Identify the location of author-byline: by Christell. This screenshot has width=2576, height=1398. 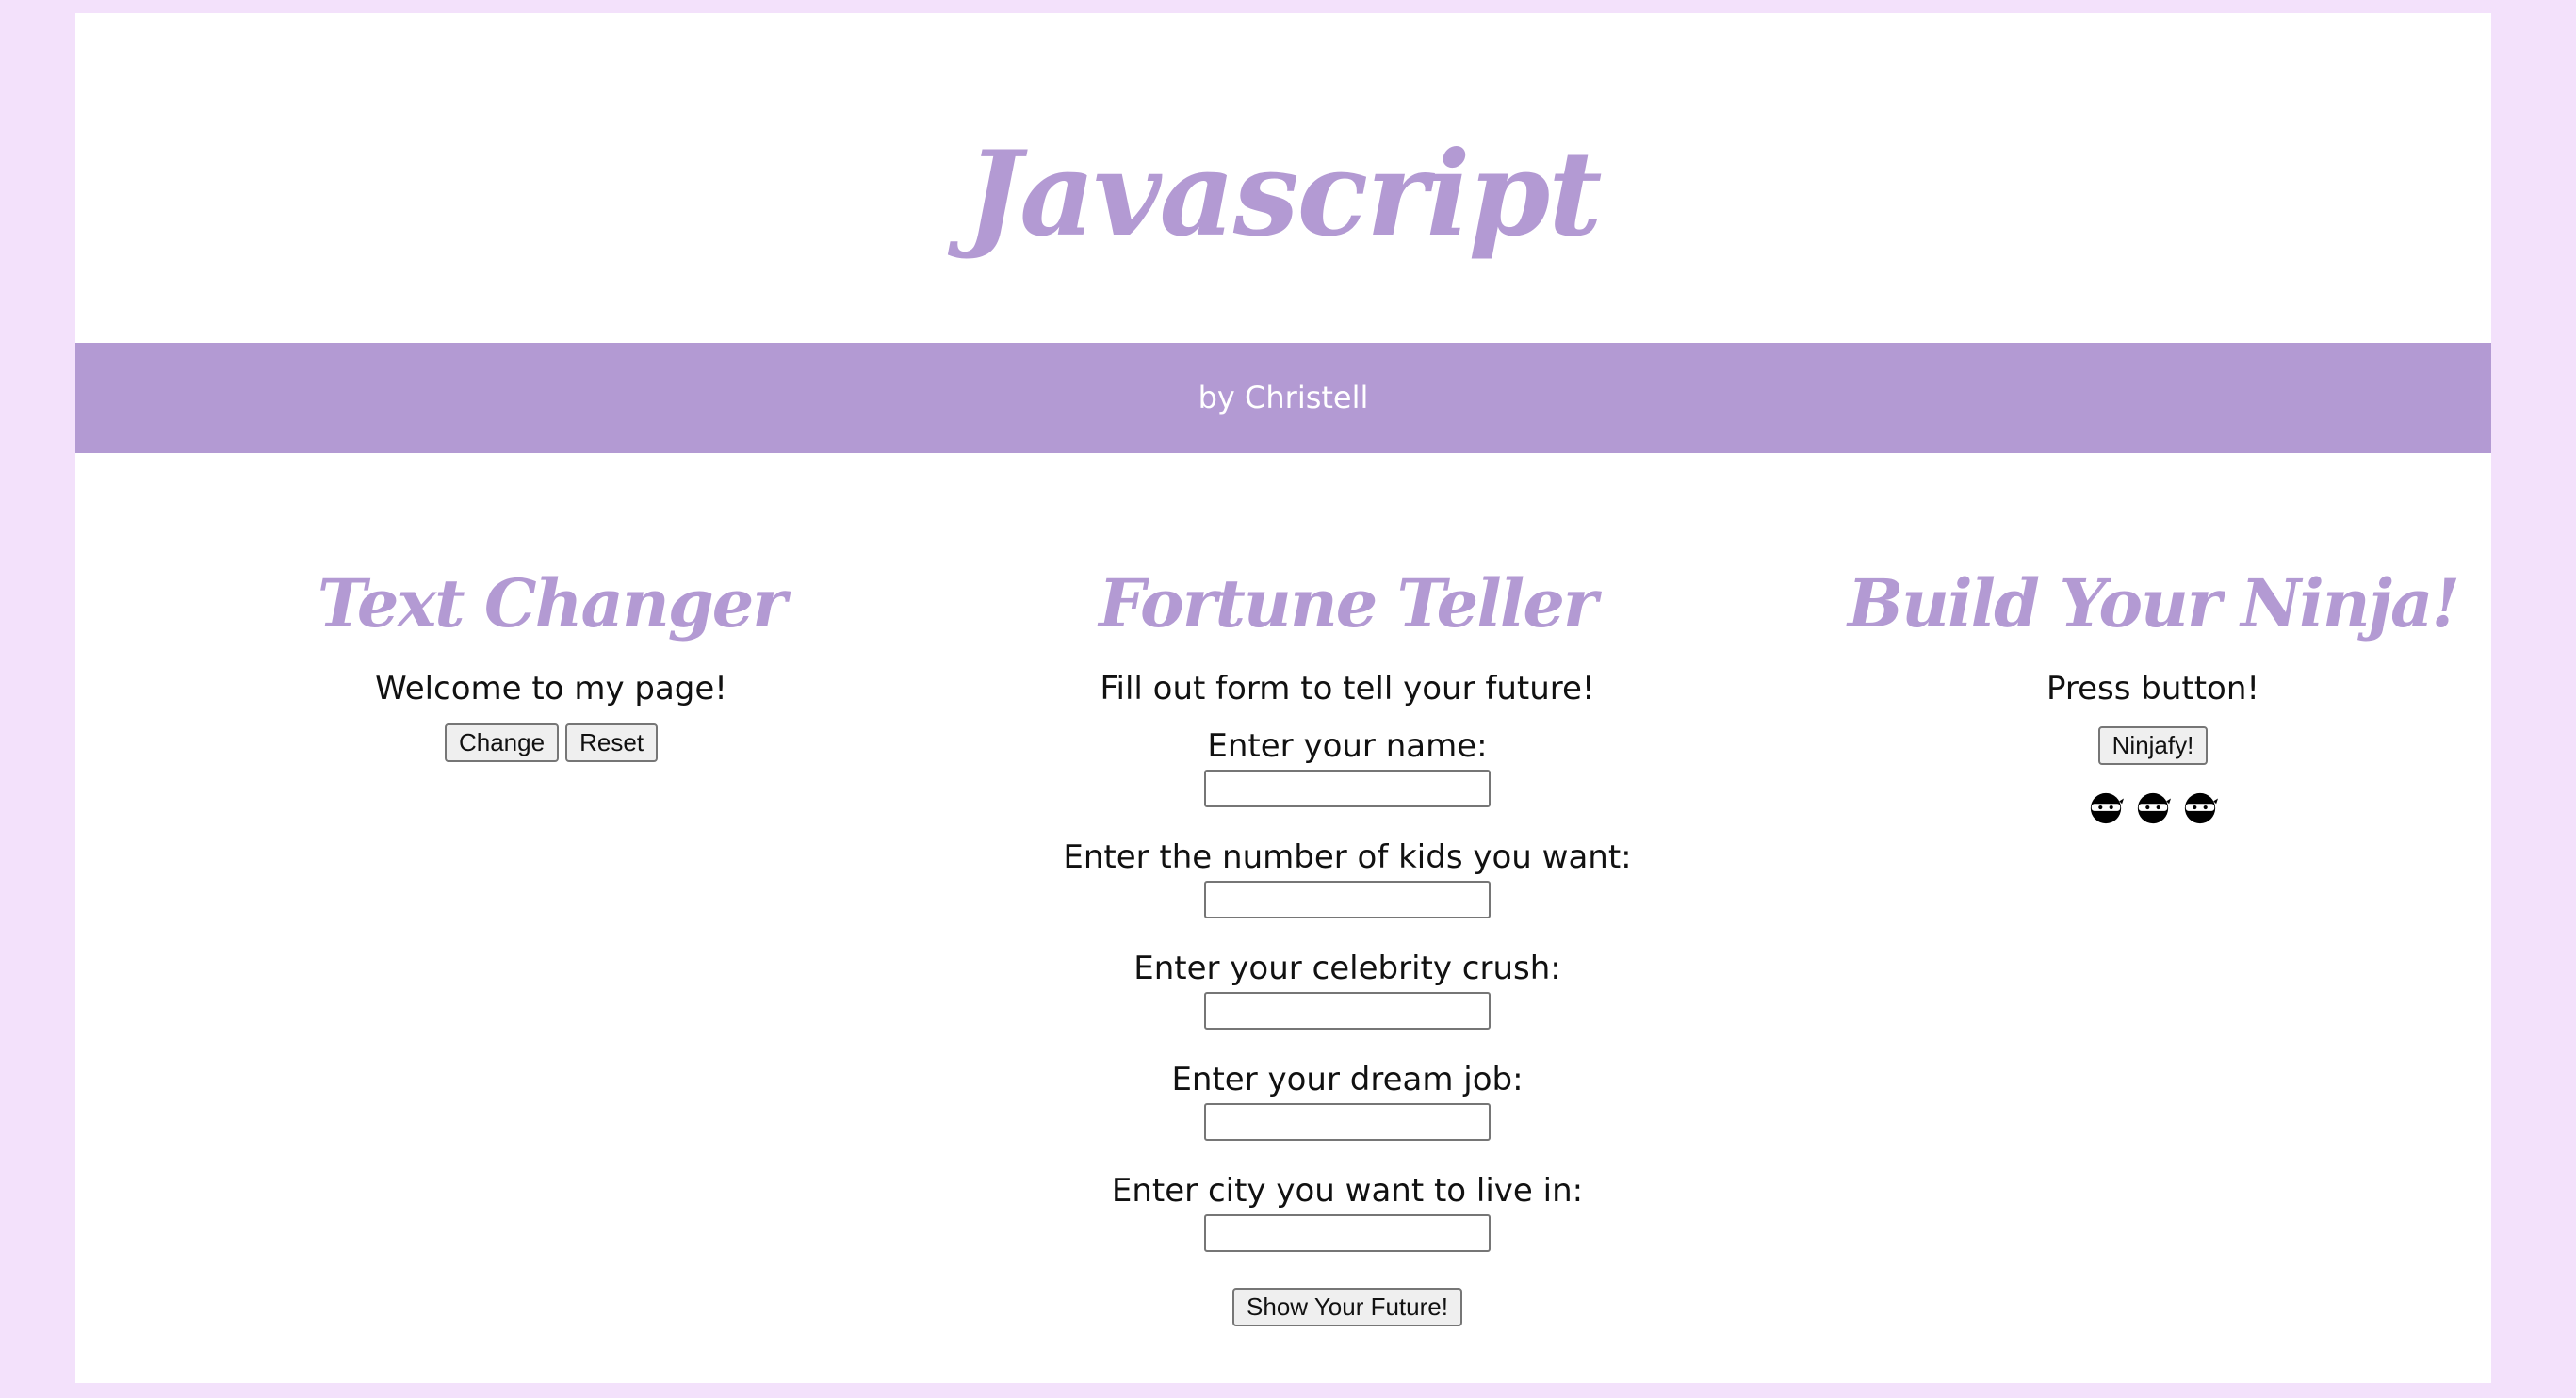
(1283, 397).